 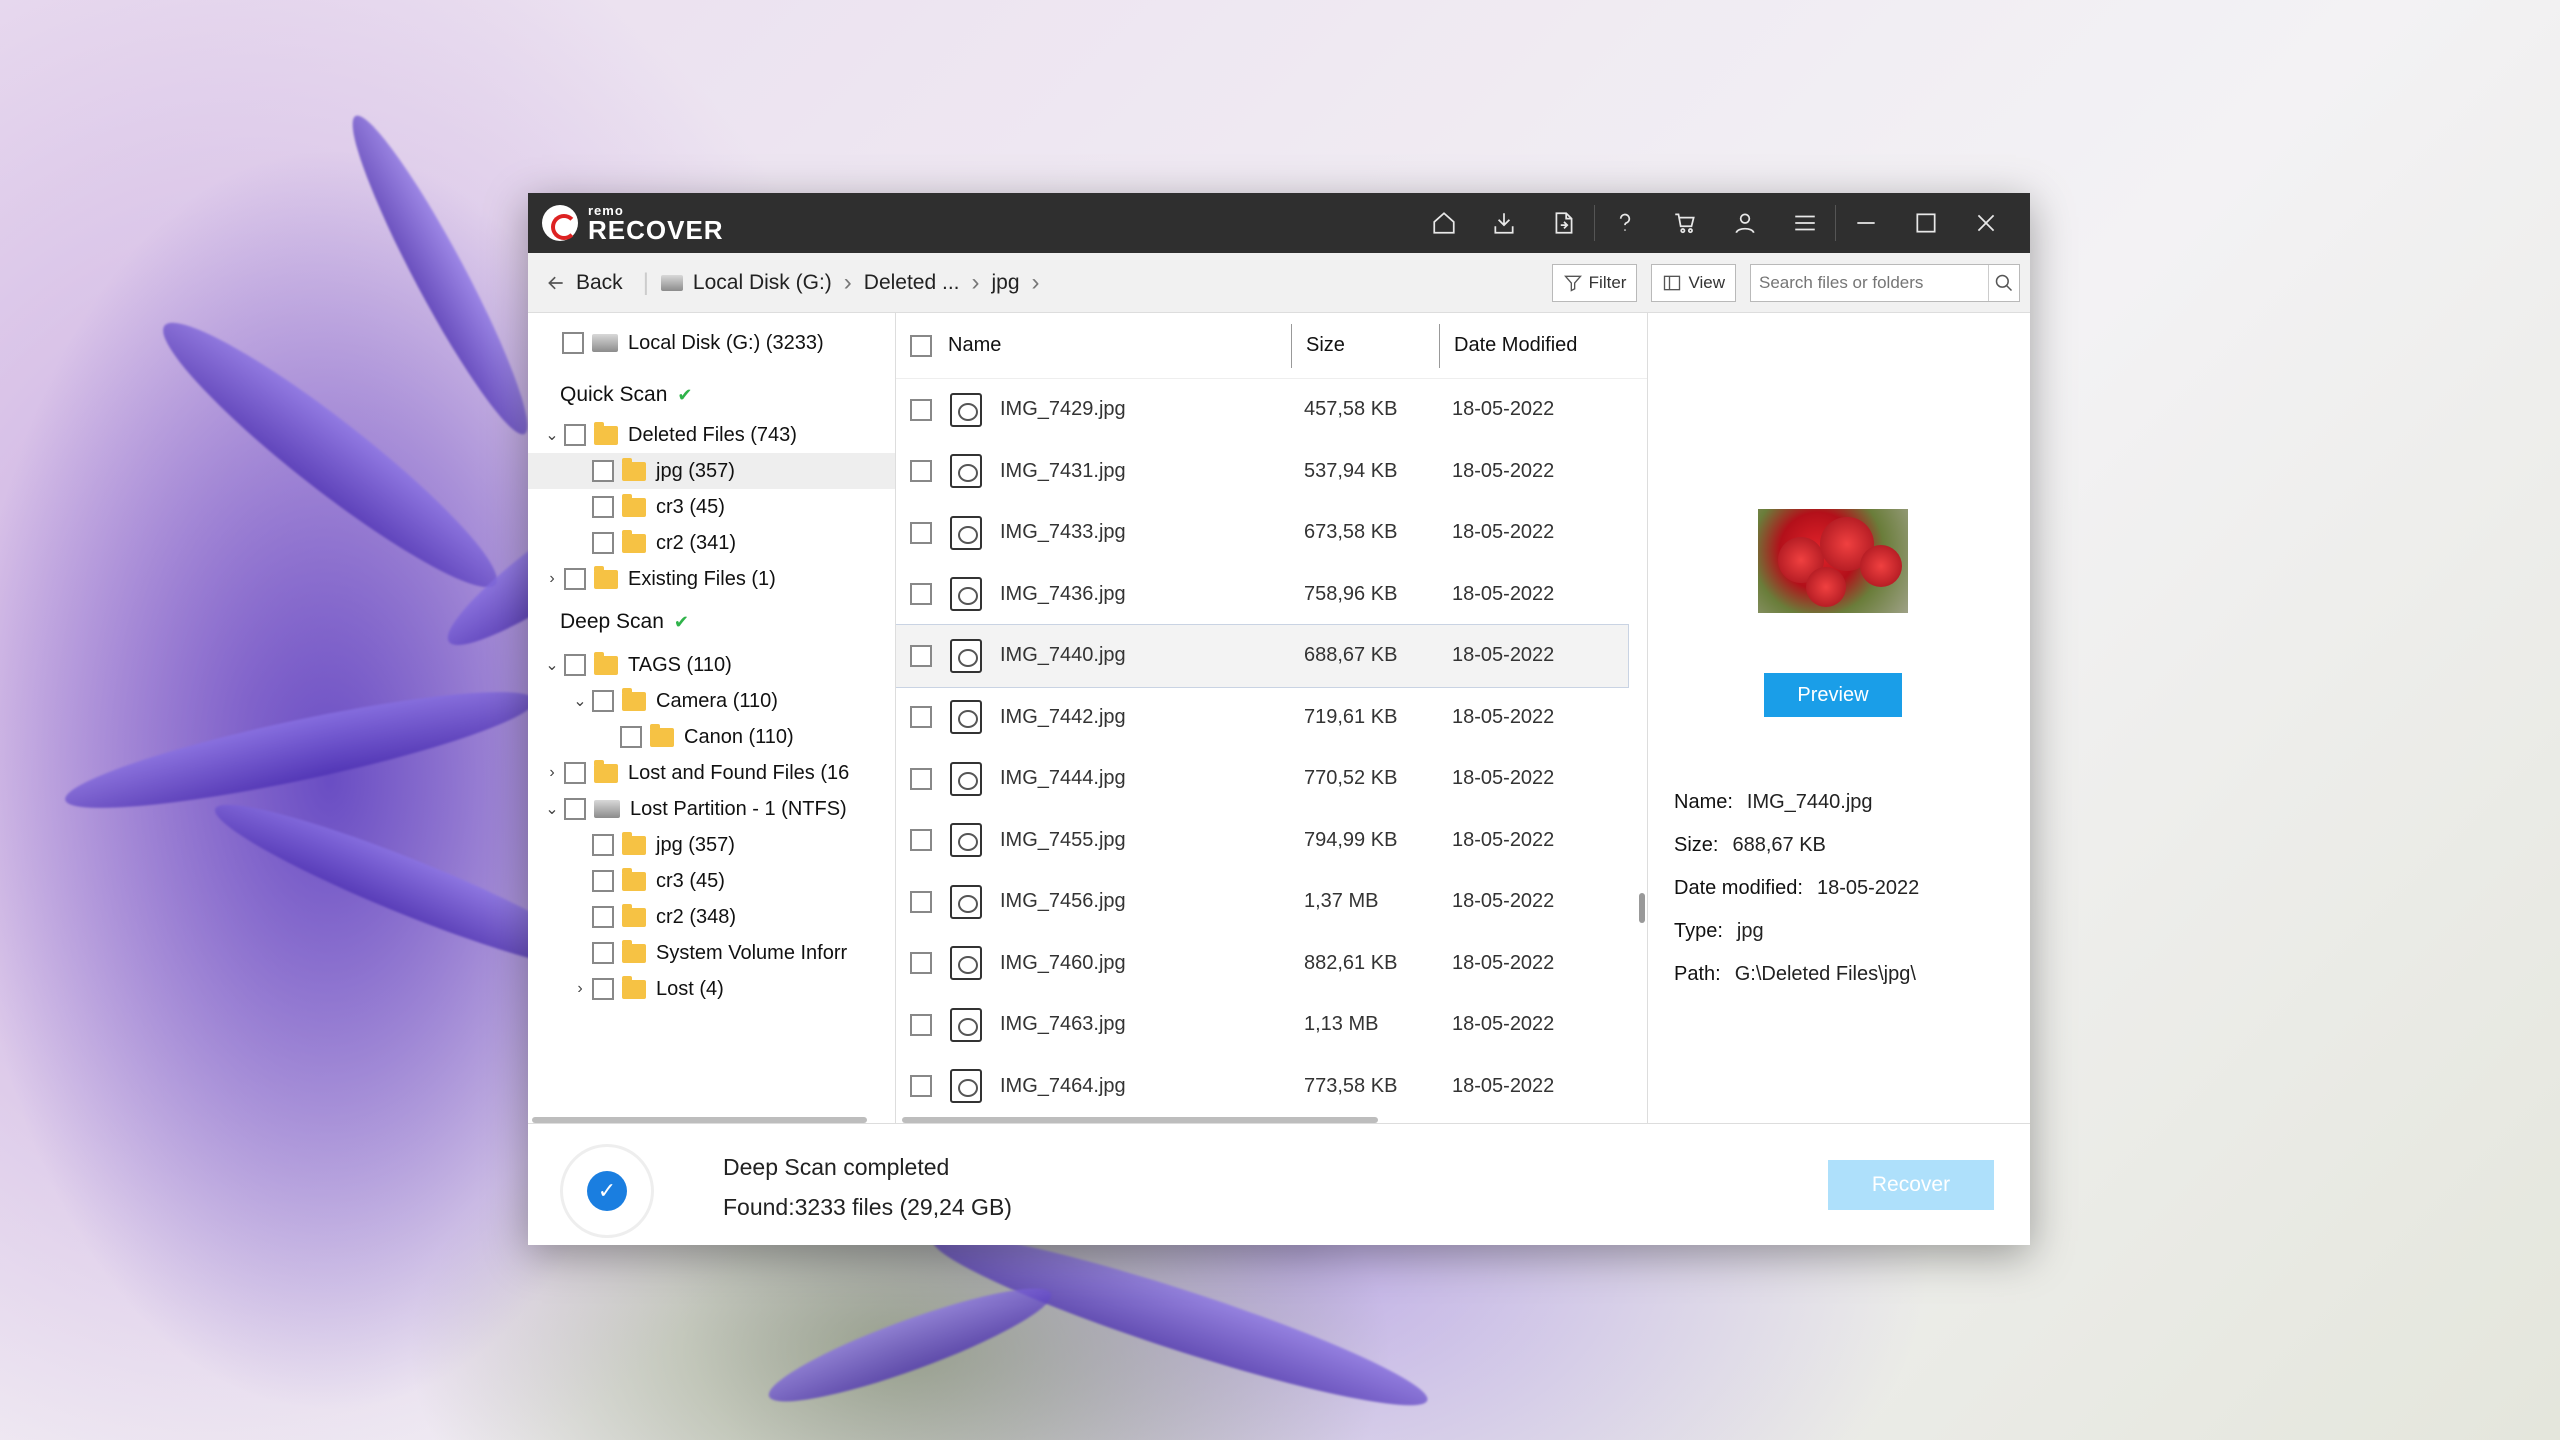 What do you see at coordinates (711, 543) in the screenshot?
I see `tree-item: cr2 (341)` at bounding box center [711, 543].